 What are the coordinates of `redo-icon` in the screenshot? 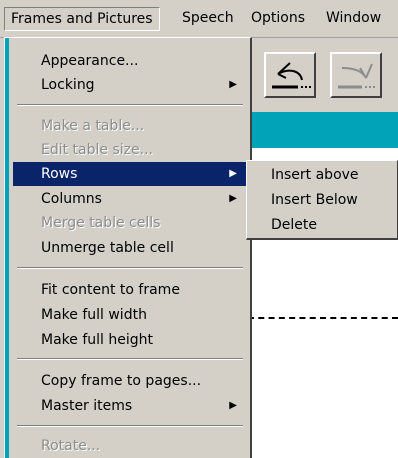 It's located at (356, 76).